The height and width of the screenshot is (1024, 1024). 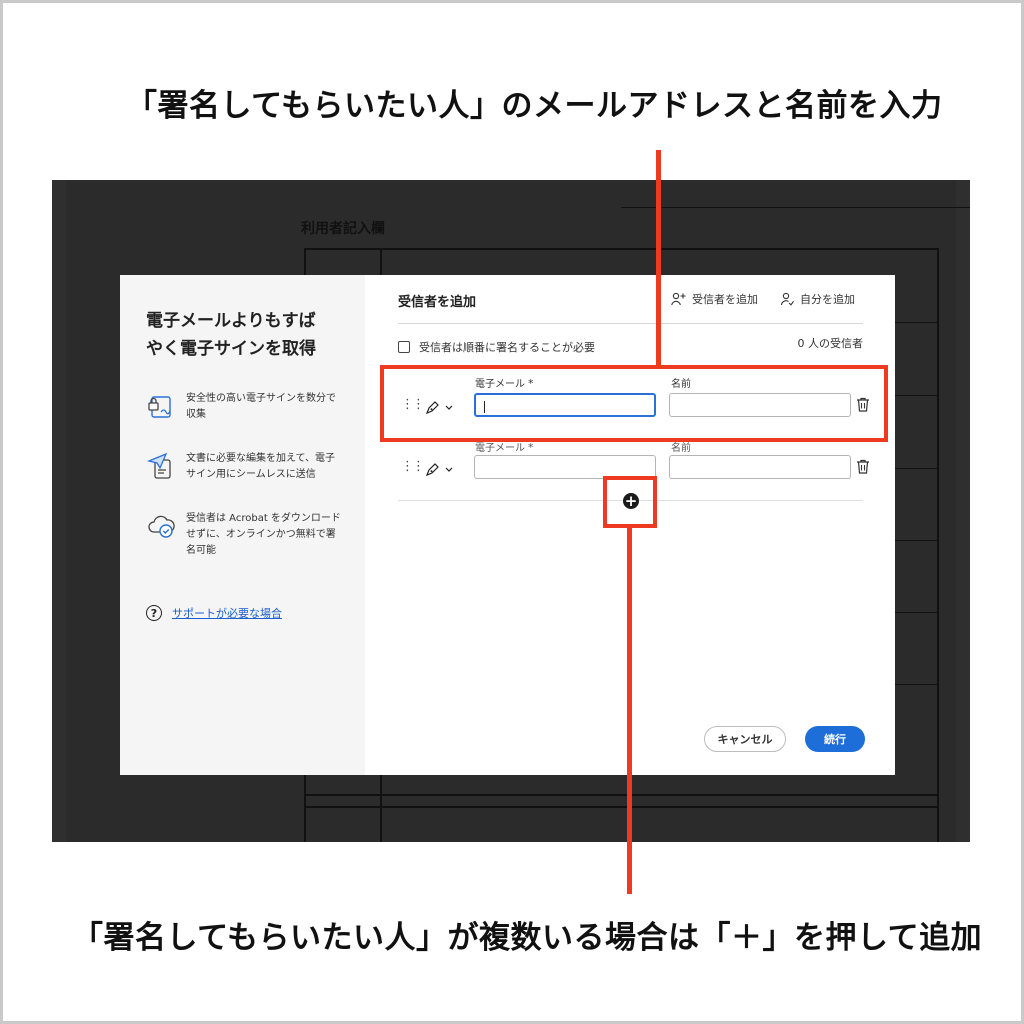 I want to click on self-icon, so click(x=787, y=299).